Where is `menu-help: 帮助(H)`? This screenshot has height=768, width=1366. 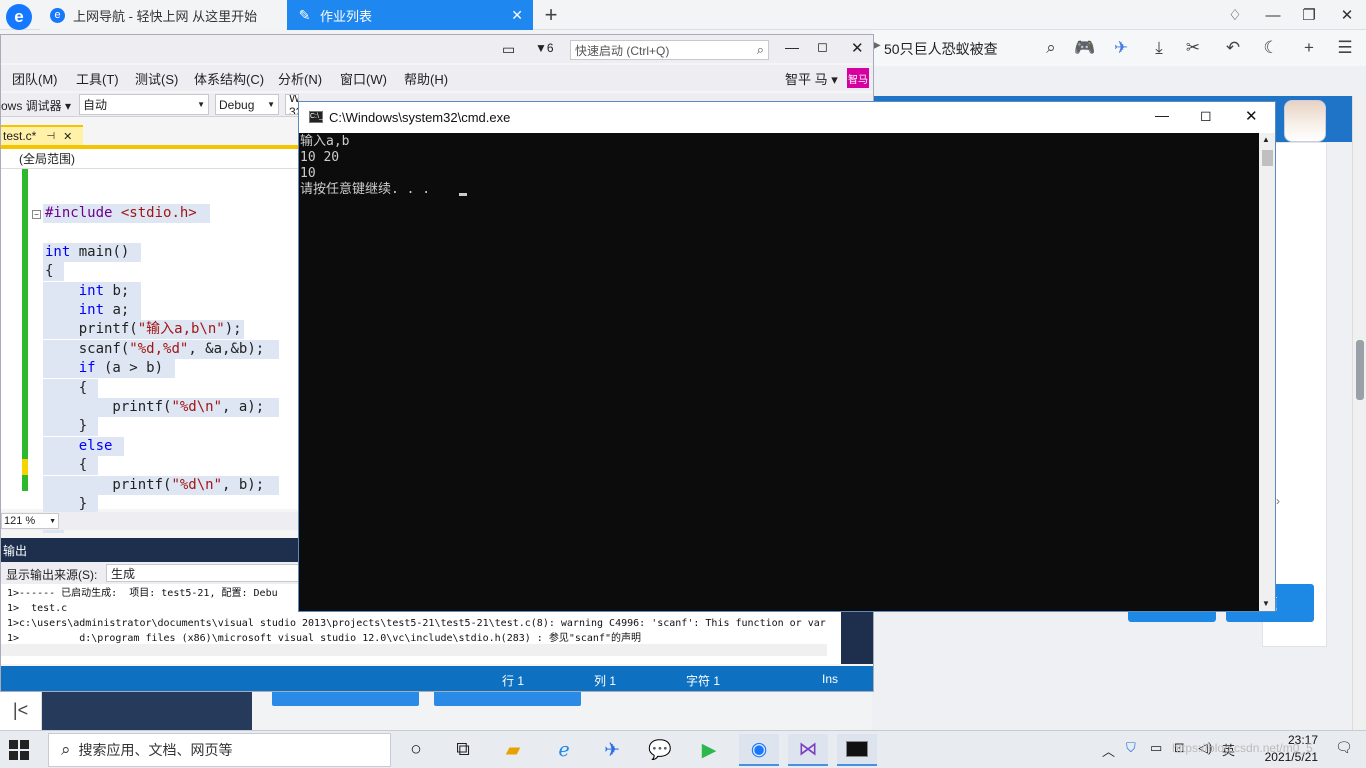 menu-help: 帮助(H) is located at coordinates (426, 78).